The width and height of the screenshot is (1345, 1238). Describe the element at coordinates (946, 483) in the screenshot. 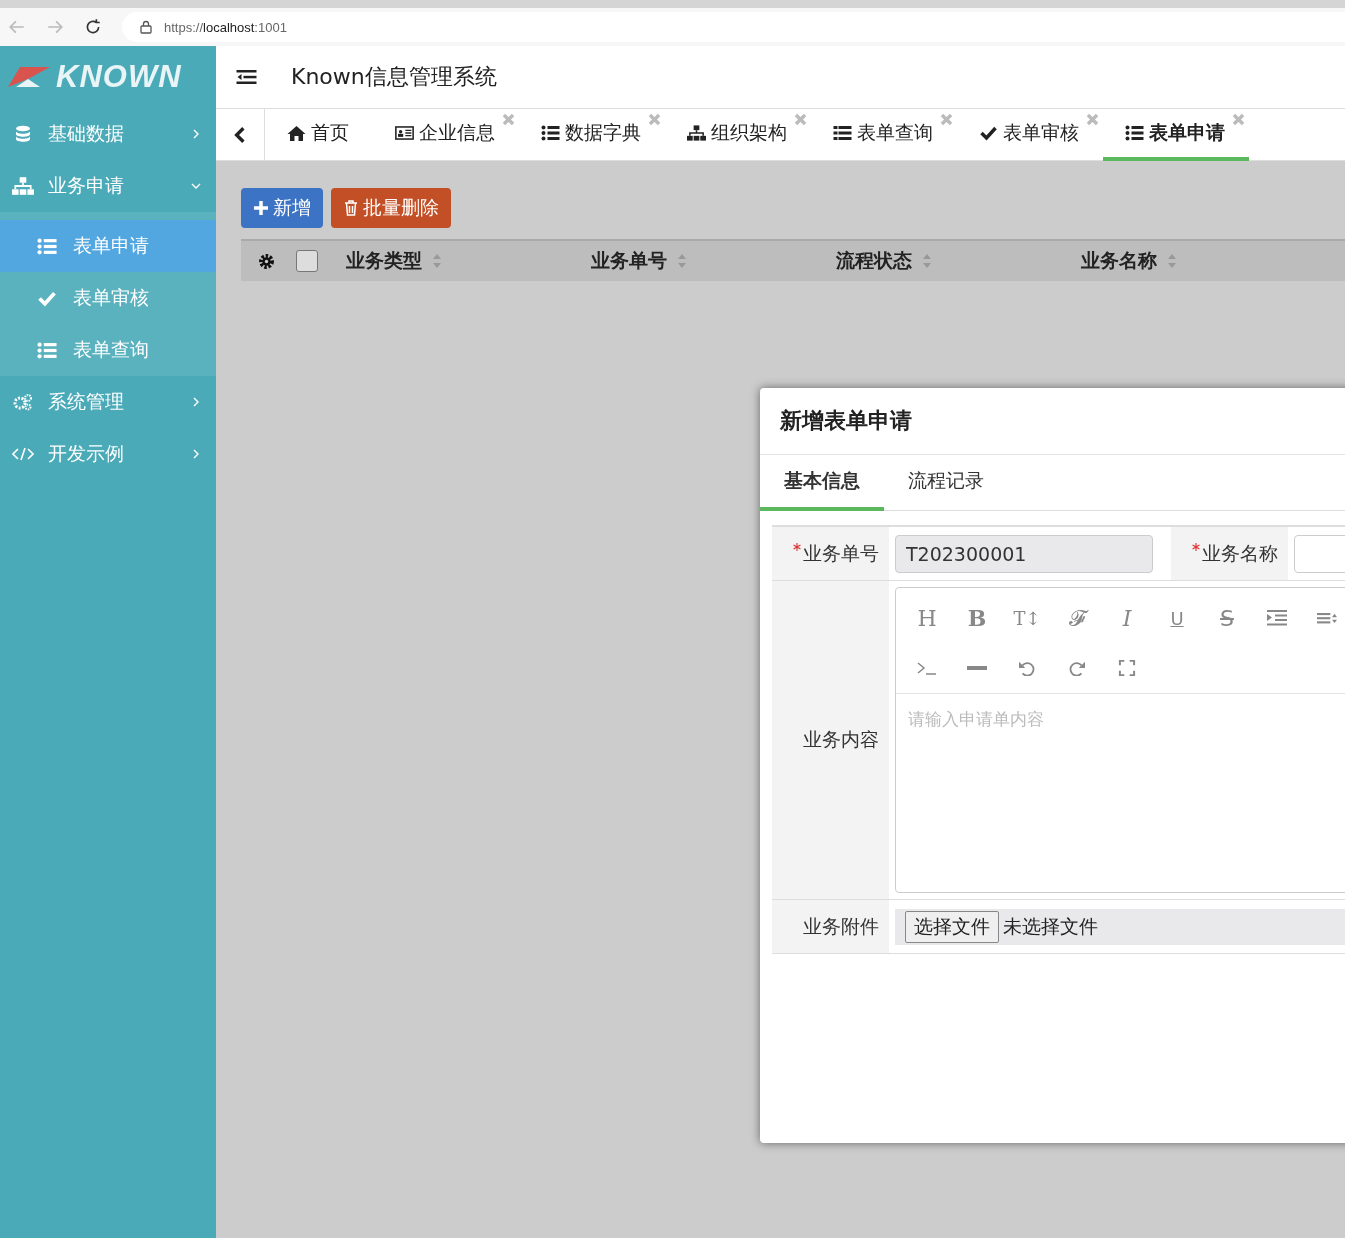

I see `dialog-tab: 流程记录` at that location.